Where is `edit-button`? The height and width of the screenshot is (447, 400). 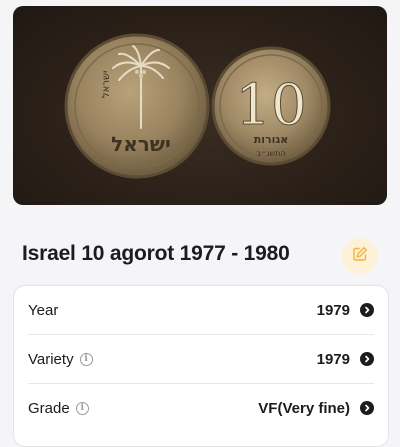
edit-button is located at coordinates (360, 256).